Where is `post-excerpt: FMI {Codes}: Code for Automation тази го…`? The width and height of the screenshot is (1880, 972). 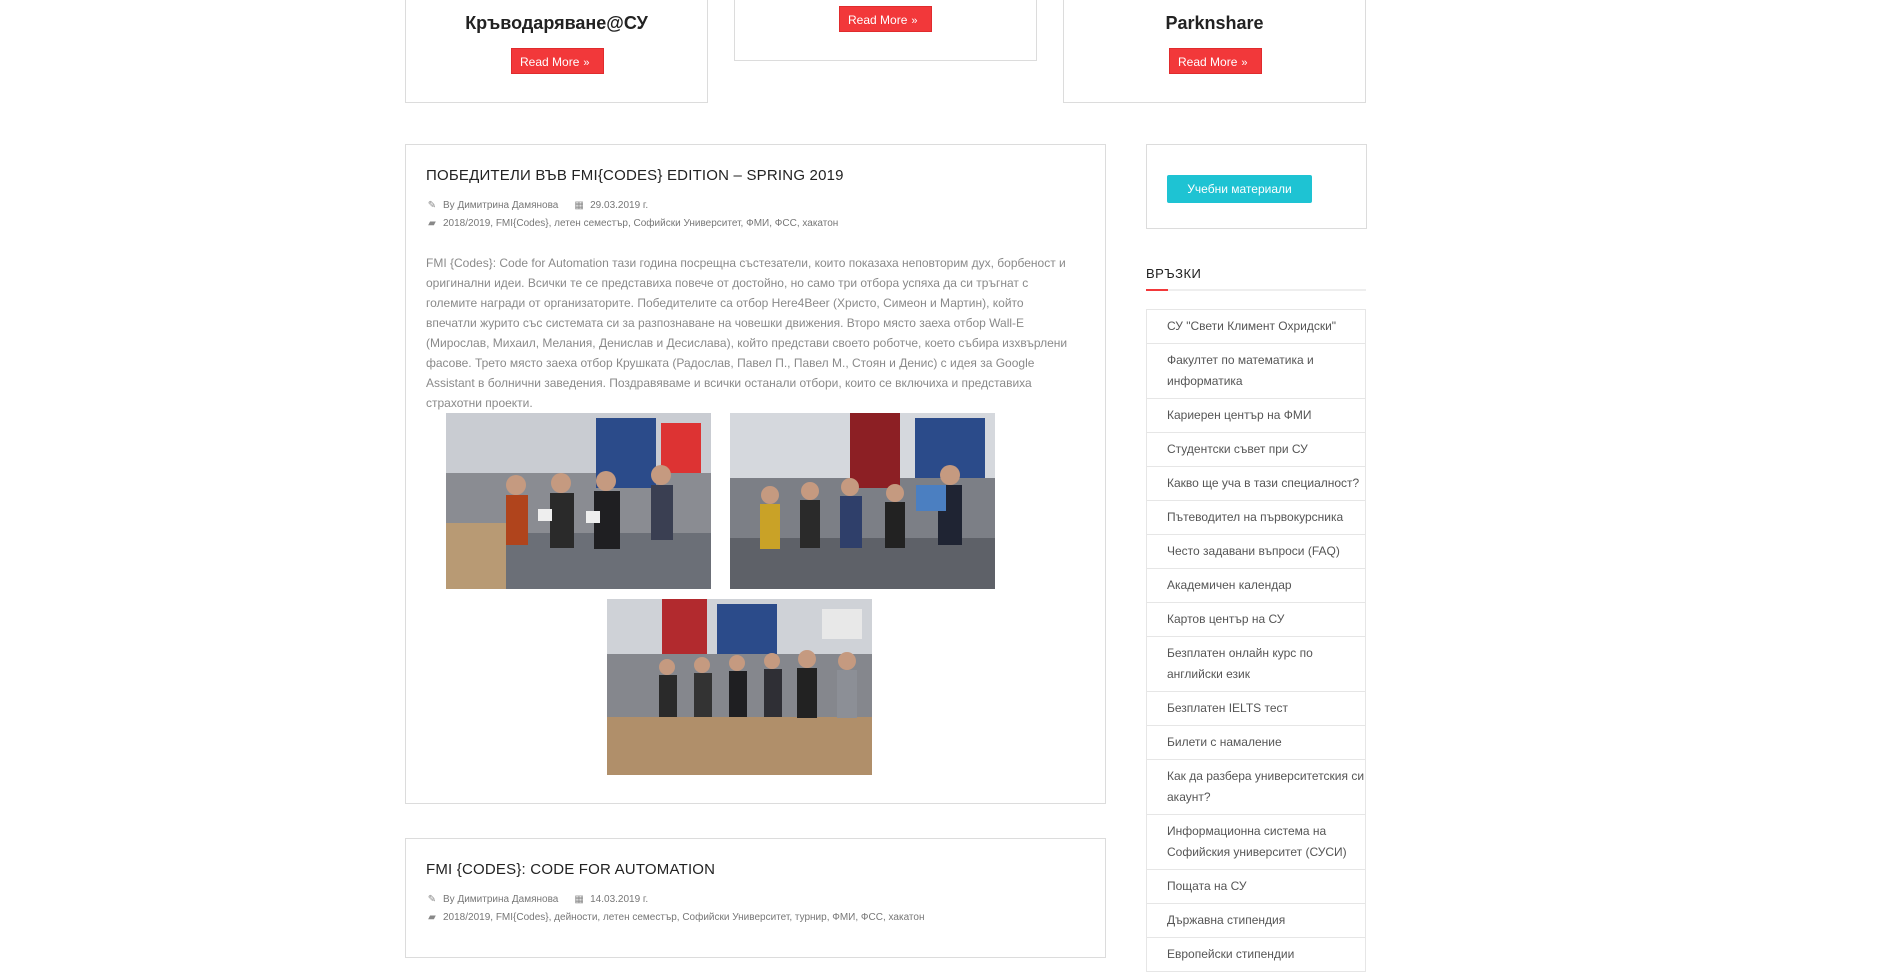 post-excerpt: FMI {Codes}: Code for Automation тази го… is located at coordinates (747, 333).